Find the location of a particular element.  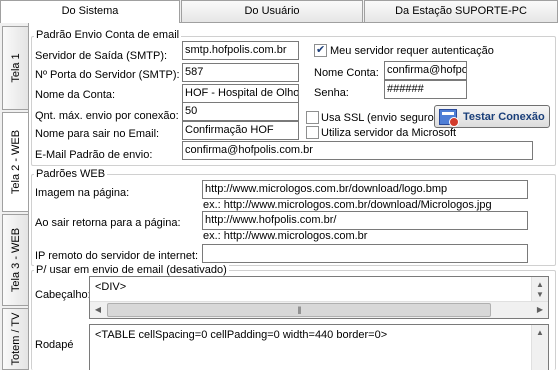

default-email-input: confirma@hofpolis.com.br is located at coordinates (357, 150).